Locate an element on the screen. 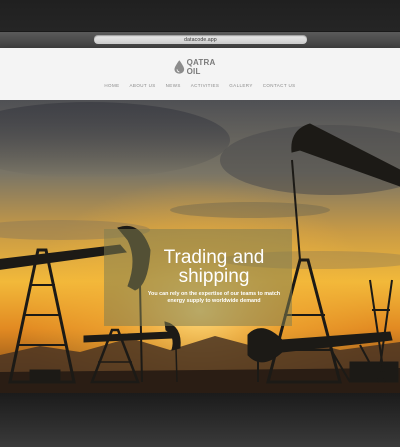 The image size is (400, 447). nav-item-about-us: ABOUT US is located at coordinates (143, 87).